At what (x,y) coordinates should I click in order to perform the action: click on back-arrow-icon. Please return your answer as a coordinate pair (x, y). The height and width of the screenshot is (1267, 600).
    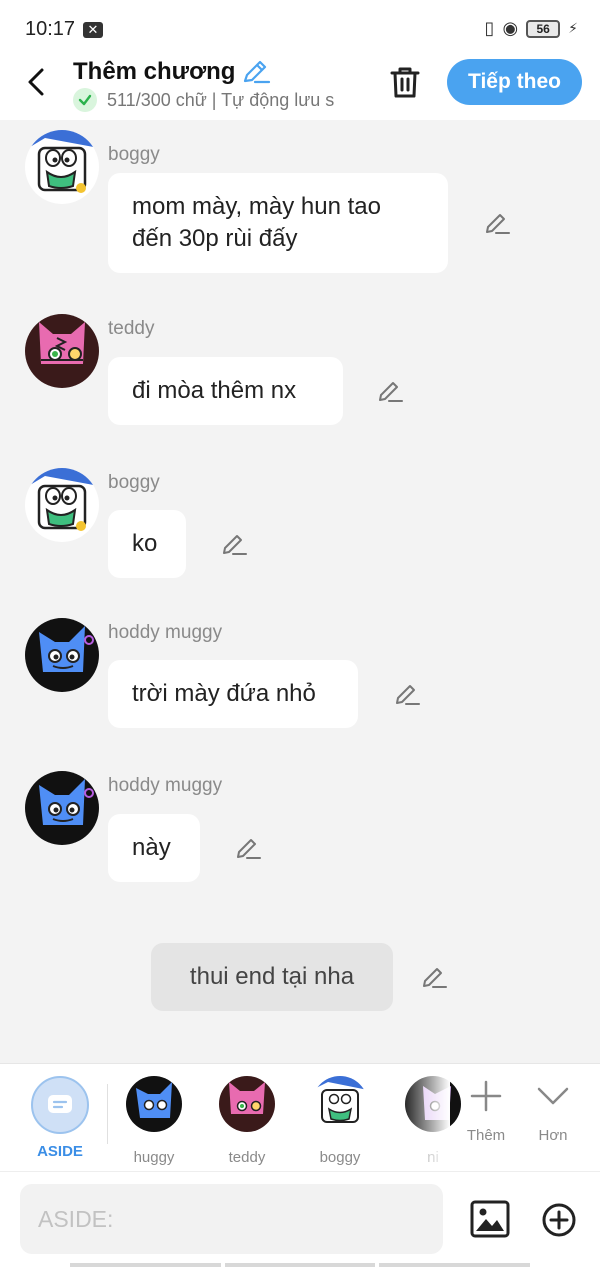
    Looking at the image, I should click on (36, 82).